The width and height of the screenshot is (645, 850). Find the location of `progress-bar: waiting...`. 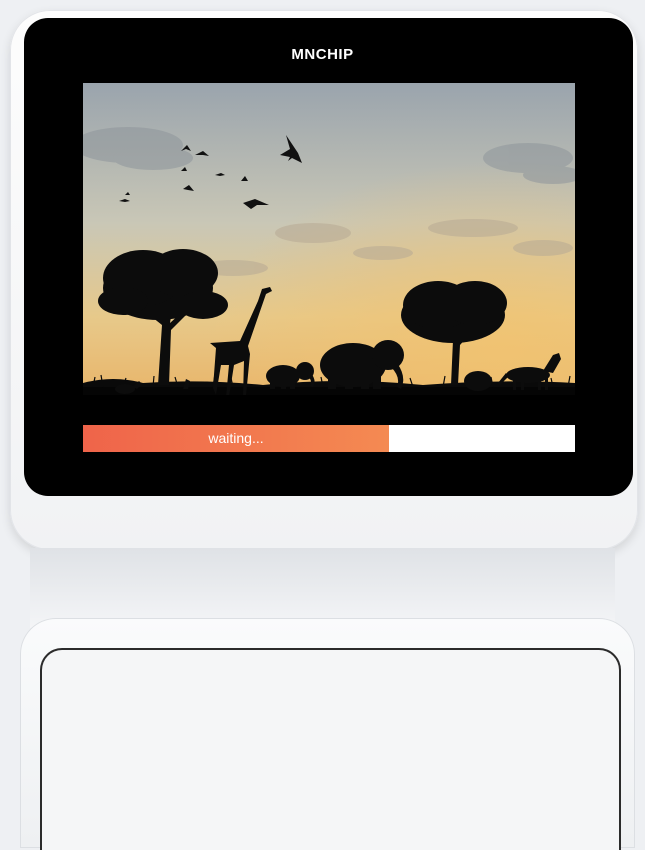

progress-bar: waiting... is located at coordinates (329, 438).